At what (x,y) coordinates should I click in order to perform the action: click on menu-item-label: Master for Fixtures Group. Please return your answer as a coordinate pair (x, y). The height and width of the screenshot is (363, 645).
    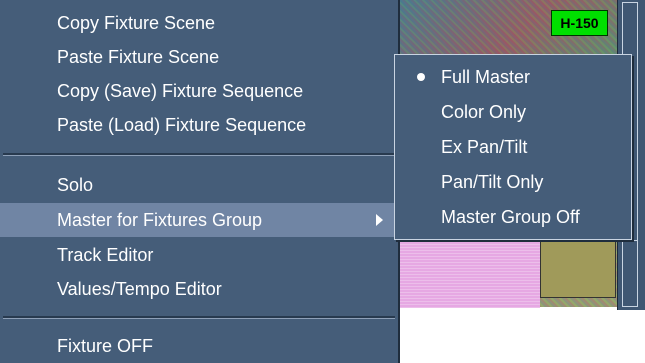
    Looking at the image, I should click on (160, 219).